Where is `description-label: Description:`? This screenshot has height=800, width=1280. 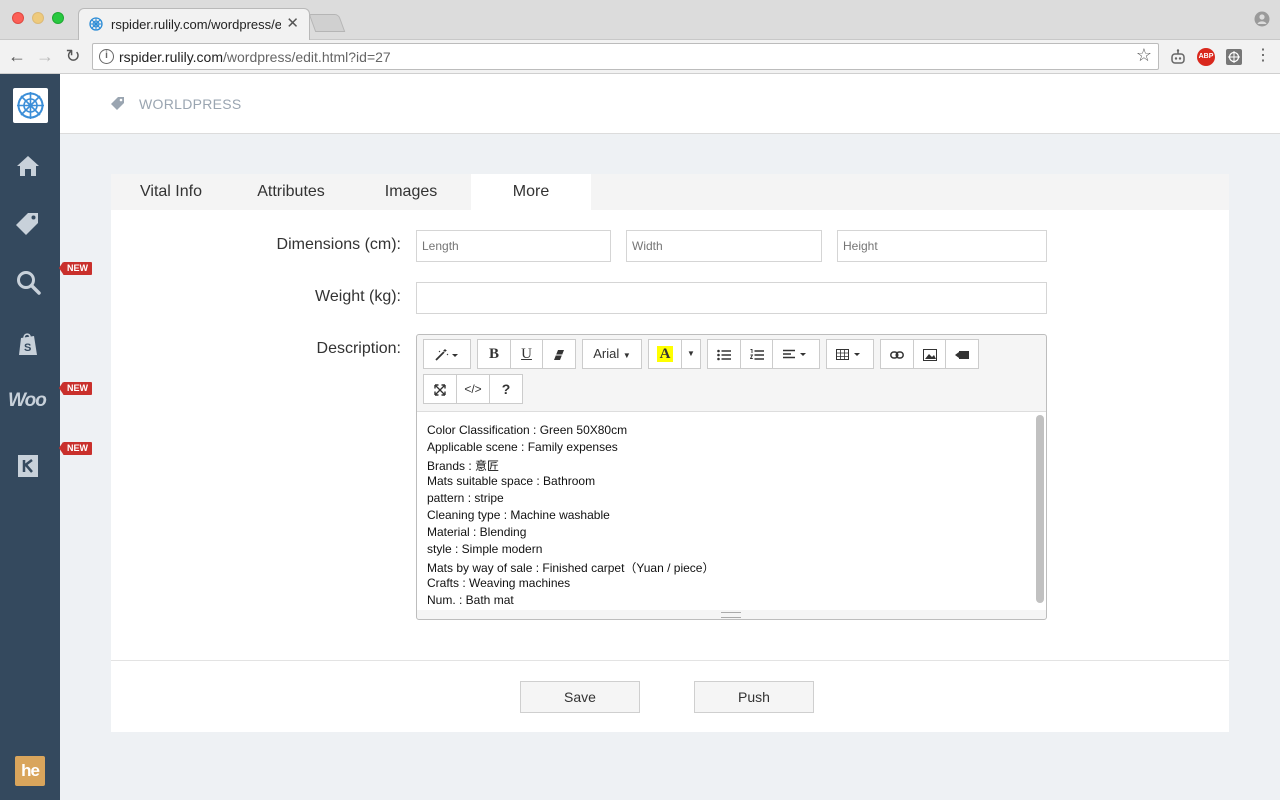
description-label: Description: is located at coordinates (358, 348).